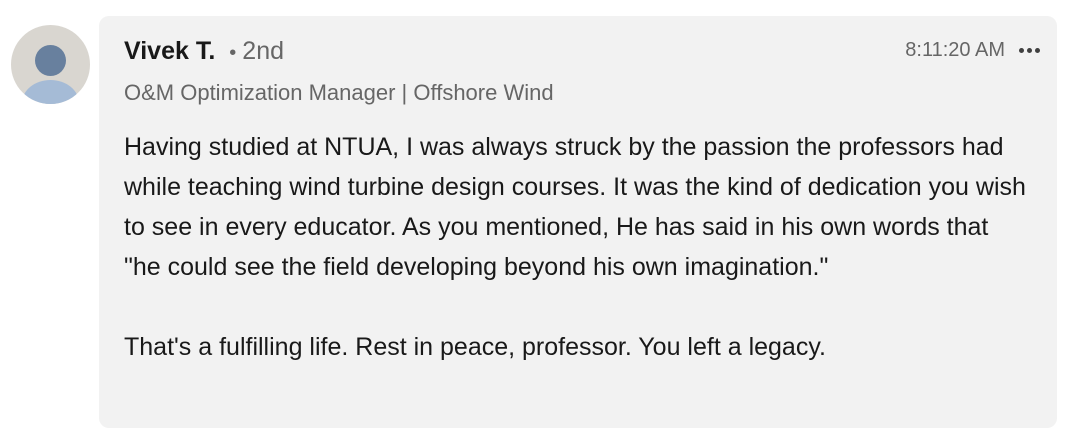  What do you see at coordinates (339, 92) in the screenshot?
I see `author-headline: O&M Optimization Manager | Offshore Wind` at bounding box center [339, 92].